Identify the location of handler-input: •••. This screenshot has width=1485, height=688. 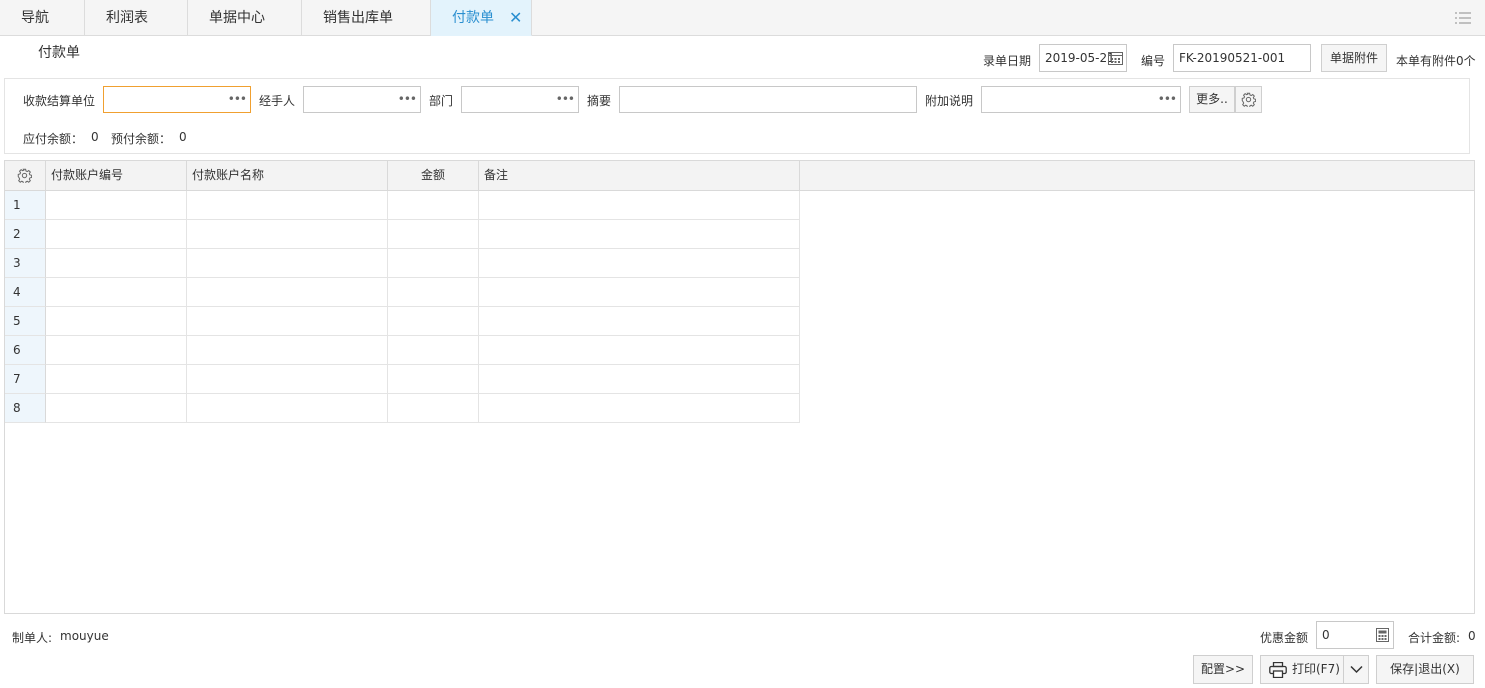
(362, 99).